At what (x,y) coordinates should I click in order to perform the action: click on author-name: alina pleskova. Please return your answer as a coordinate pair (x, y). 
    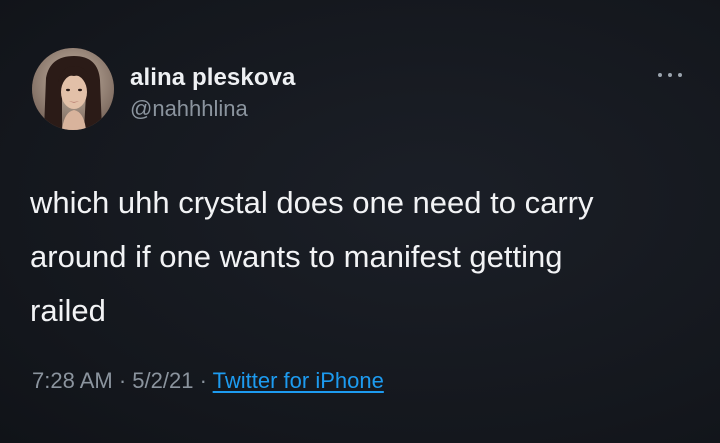
    Looking at the image, I should click on (213, 78).